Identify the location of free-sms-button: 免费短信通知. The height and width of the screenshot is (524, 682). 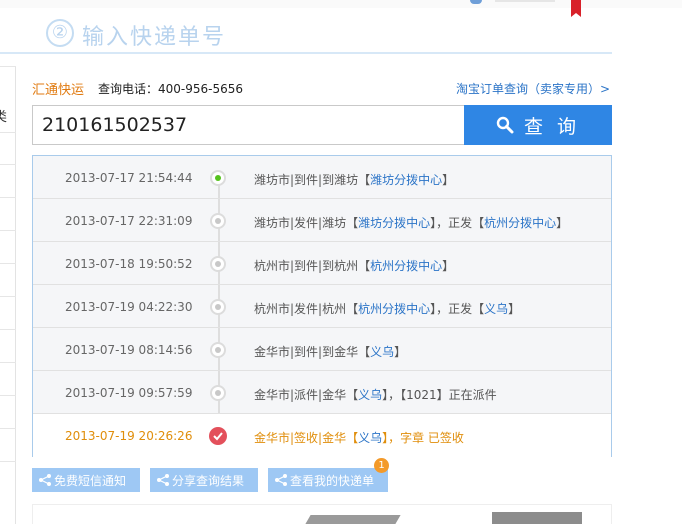
(86, 480).